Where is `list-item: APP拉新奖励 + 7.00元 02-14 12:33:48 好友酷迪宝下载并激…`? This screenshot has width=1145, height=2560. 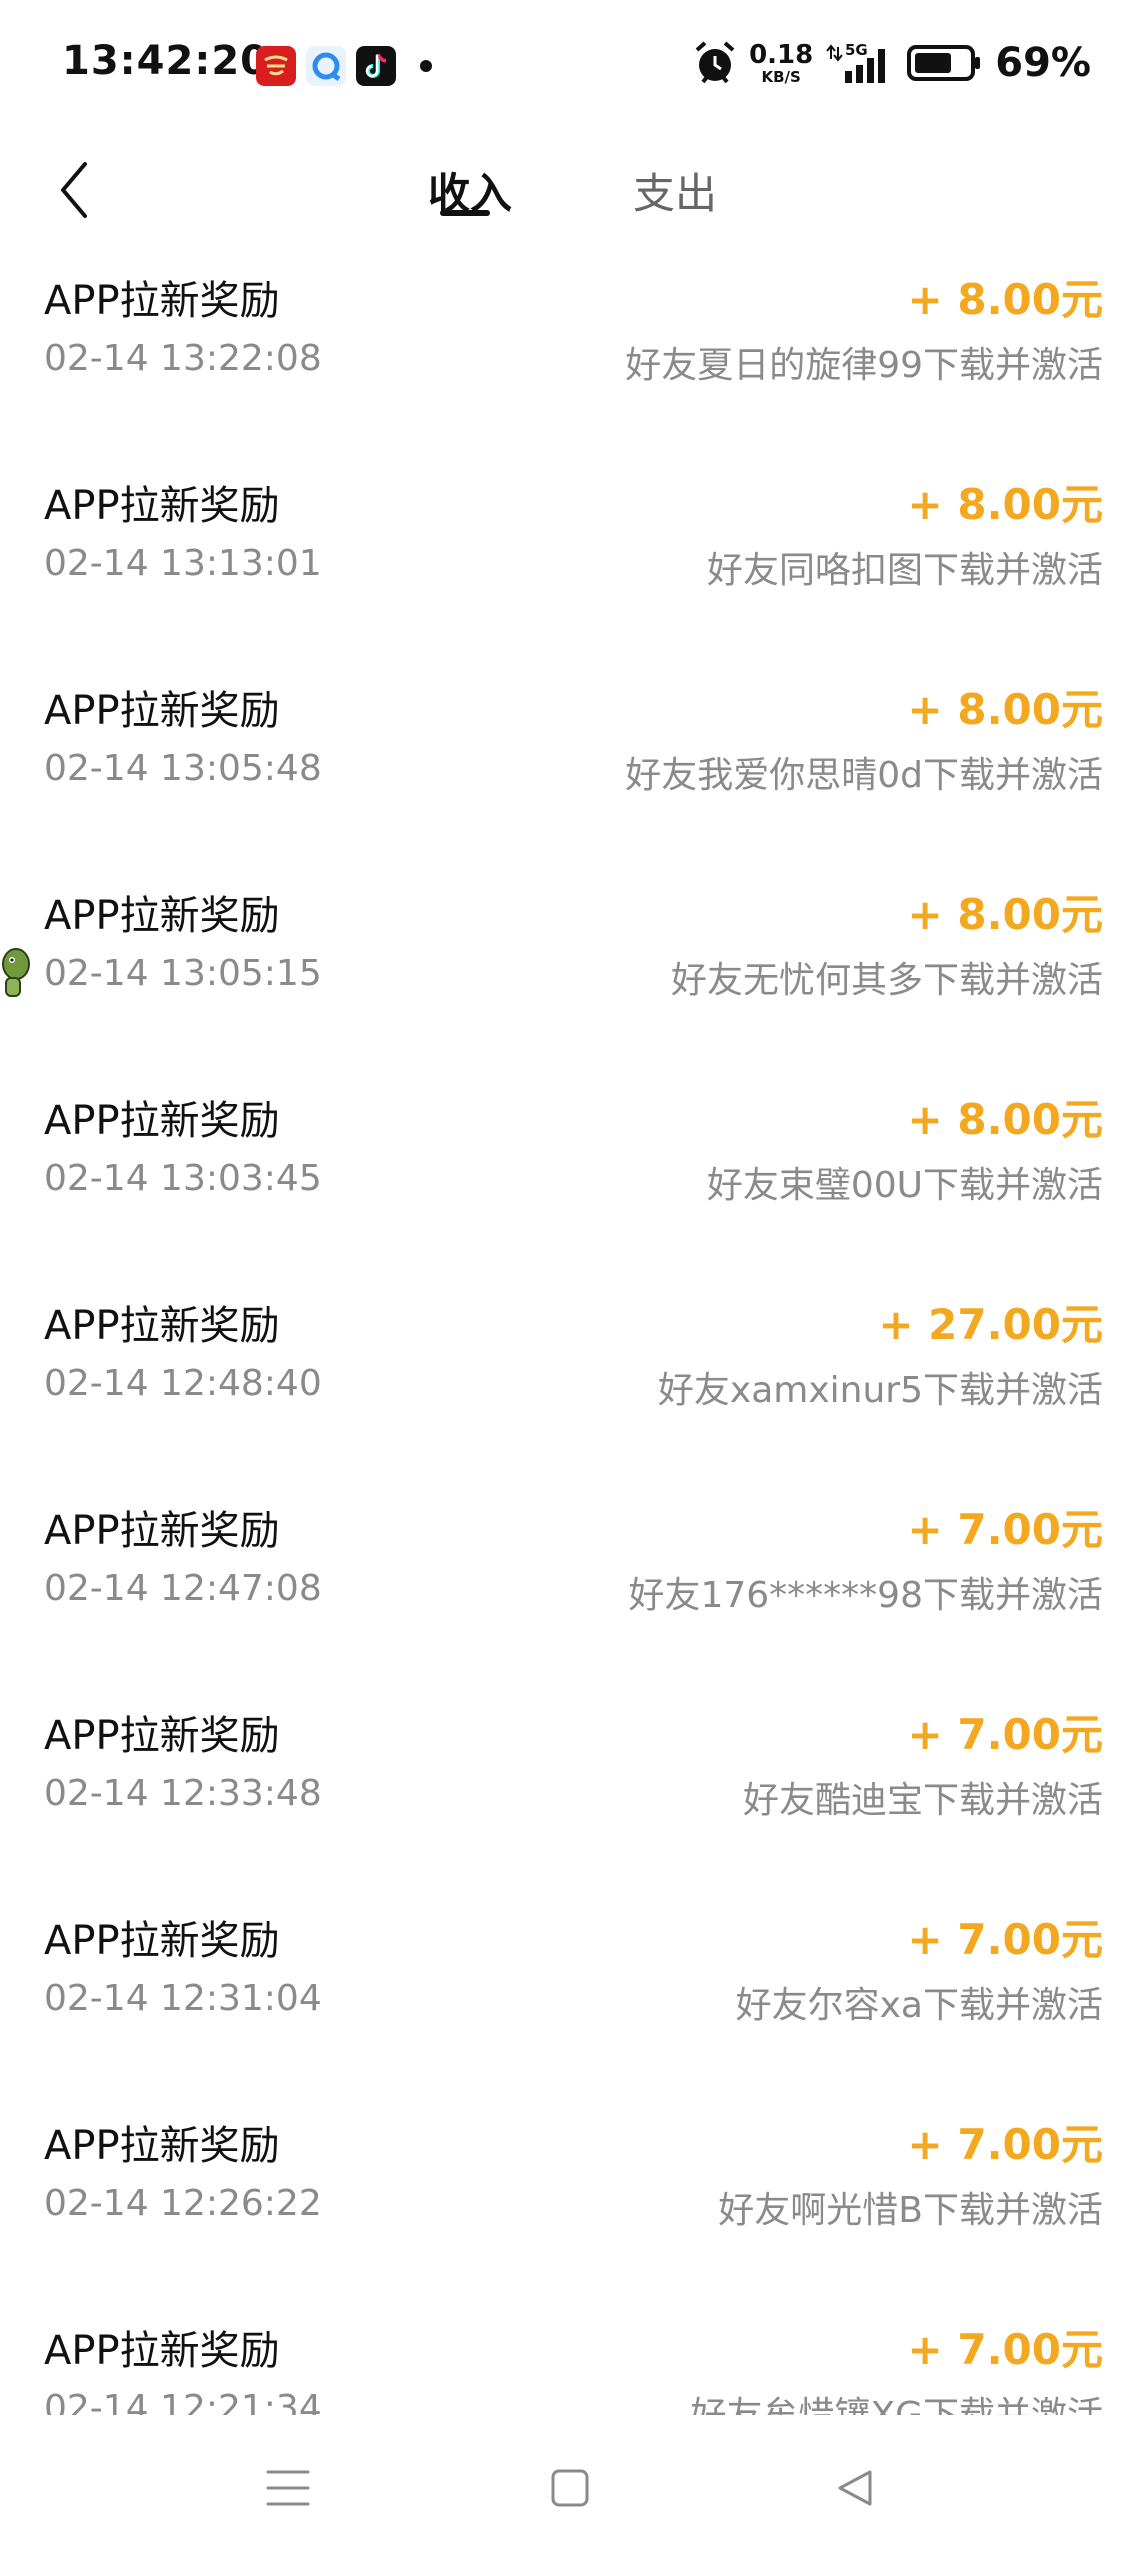
list-item: APP拉新奖励 + 7.00元 02-14 12:33:48 好友酷迪宝下载并激… is located at coordinates (572, 1777).